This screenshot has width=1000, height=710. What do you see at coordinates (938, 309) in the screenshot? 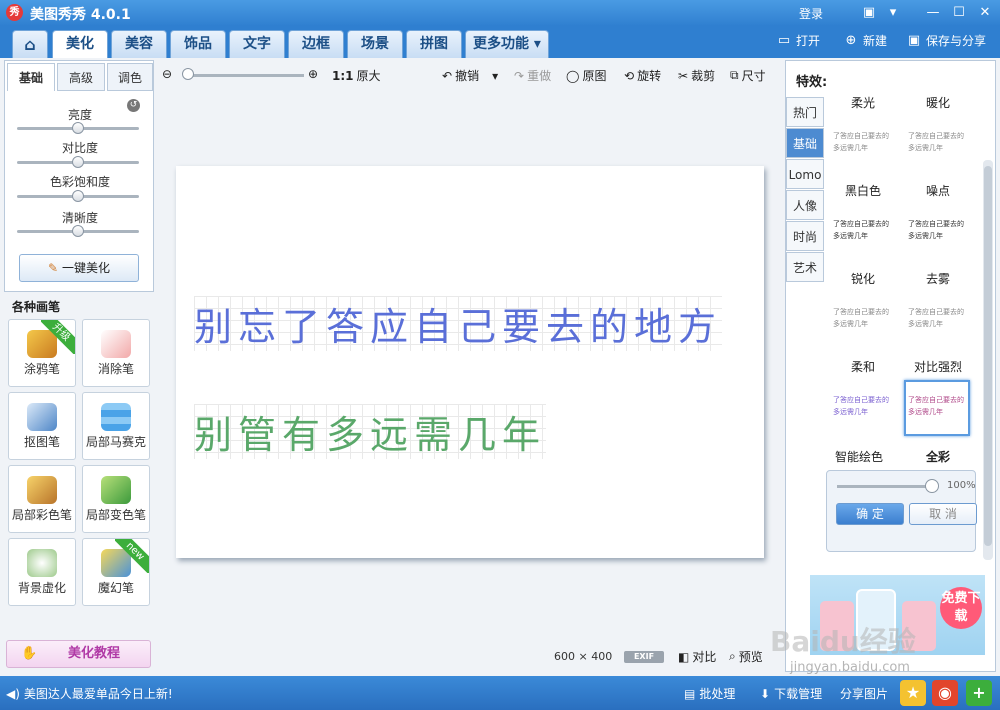
I see `effect-dehaze: 去雾 了答应自己要去的 多远需几年` at bounding box center [938, 309].